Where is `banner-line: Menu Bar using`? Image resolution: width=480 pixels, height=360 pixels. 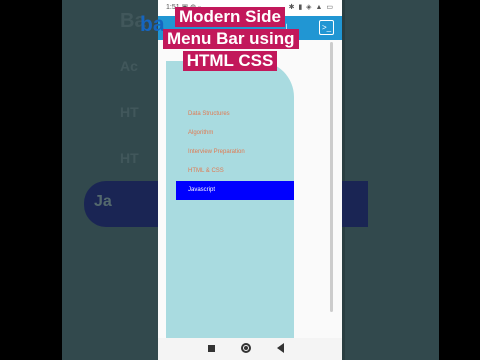 banner-line: Menu Bar using is located at coordinates (231, 39).